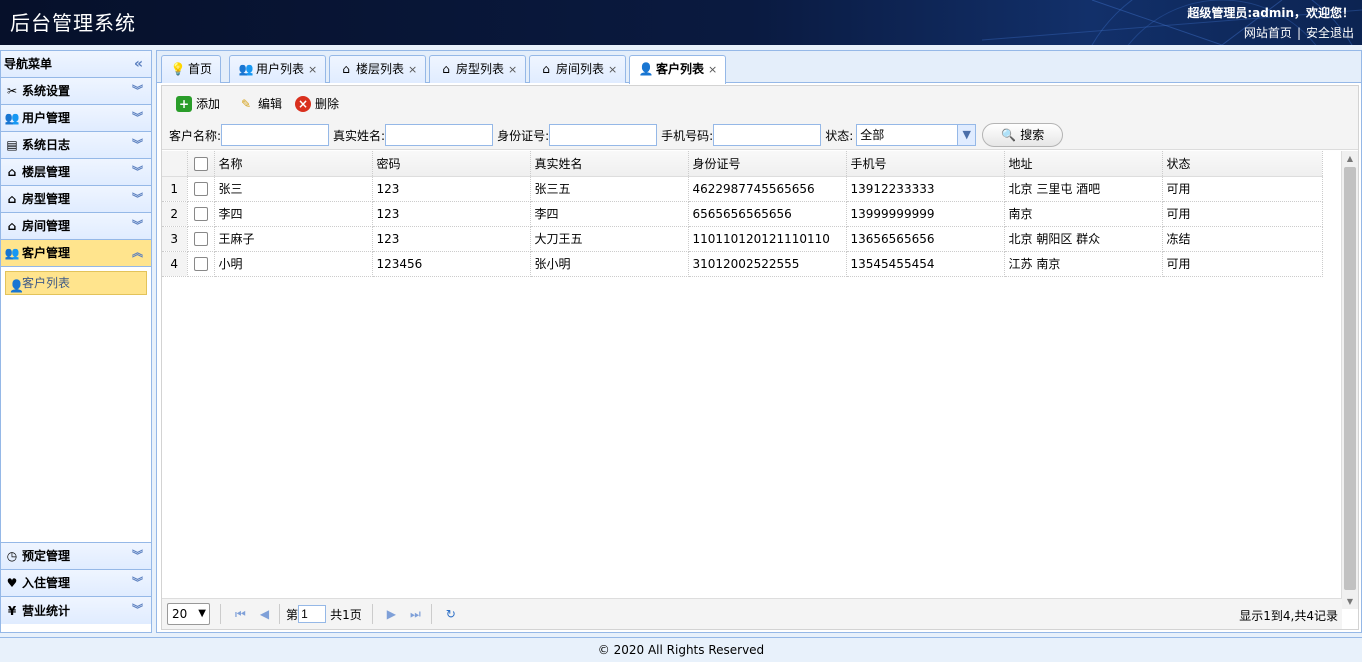 Image resolution: width=1362 pixels, height=662 pixels. I want to click on scrollbar-thumb, so click(1350, 378).